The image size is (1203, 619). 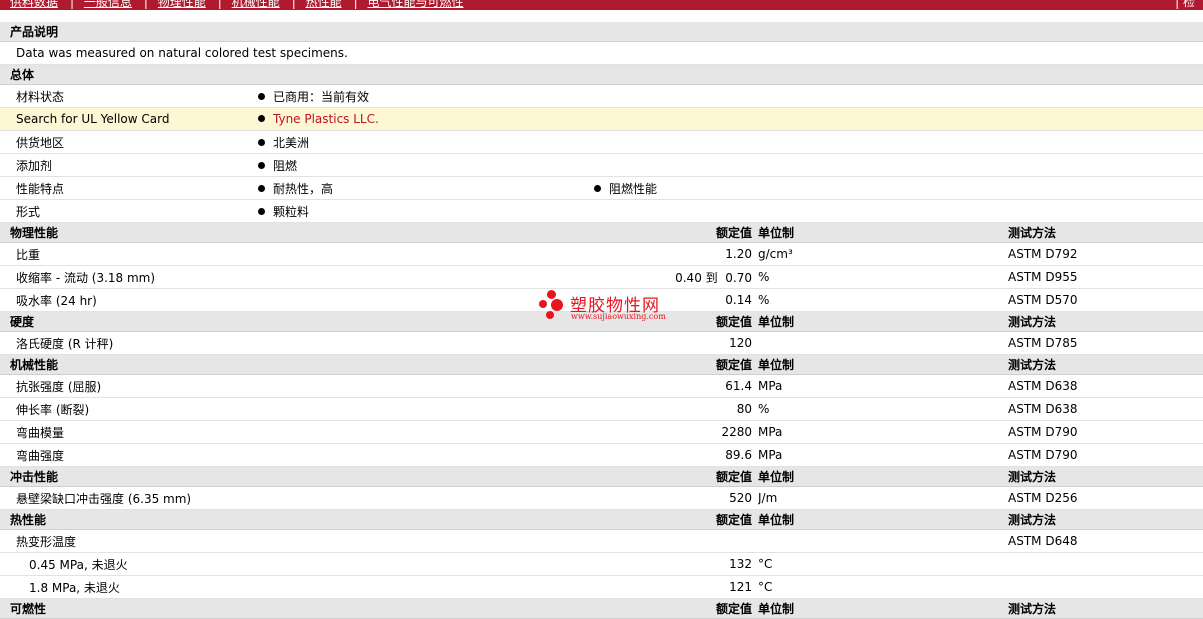 I want to click on top-nav-right: | 检, so click(x=1185, y=5).